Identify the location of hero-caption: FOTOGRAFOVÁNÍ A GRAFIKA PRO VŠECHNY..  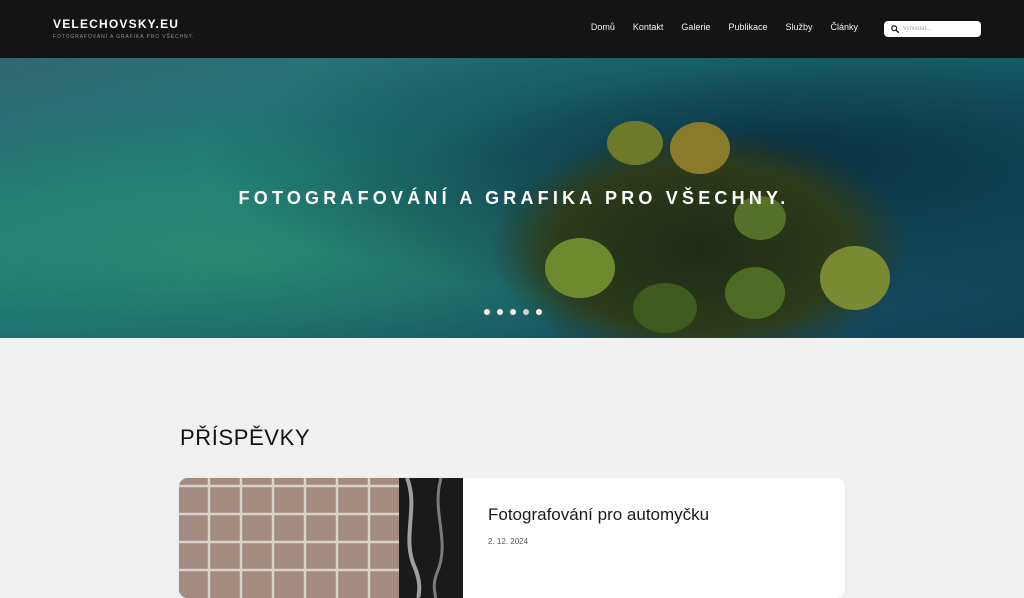
(514, 198).